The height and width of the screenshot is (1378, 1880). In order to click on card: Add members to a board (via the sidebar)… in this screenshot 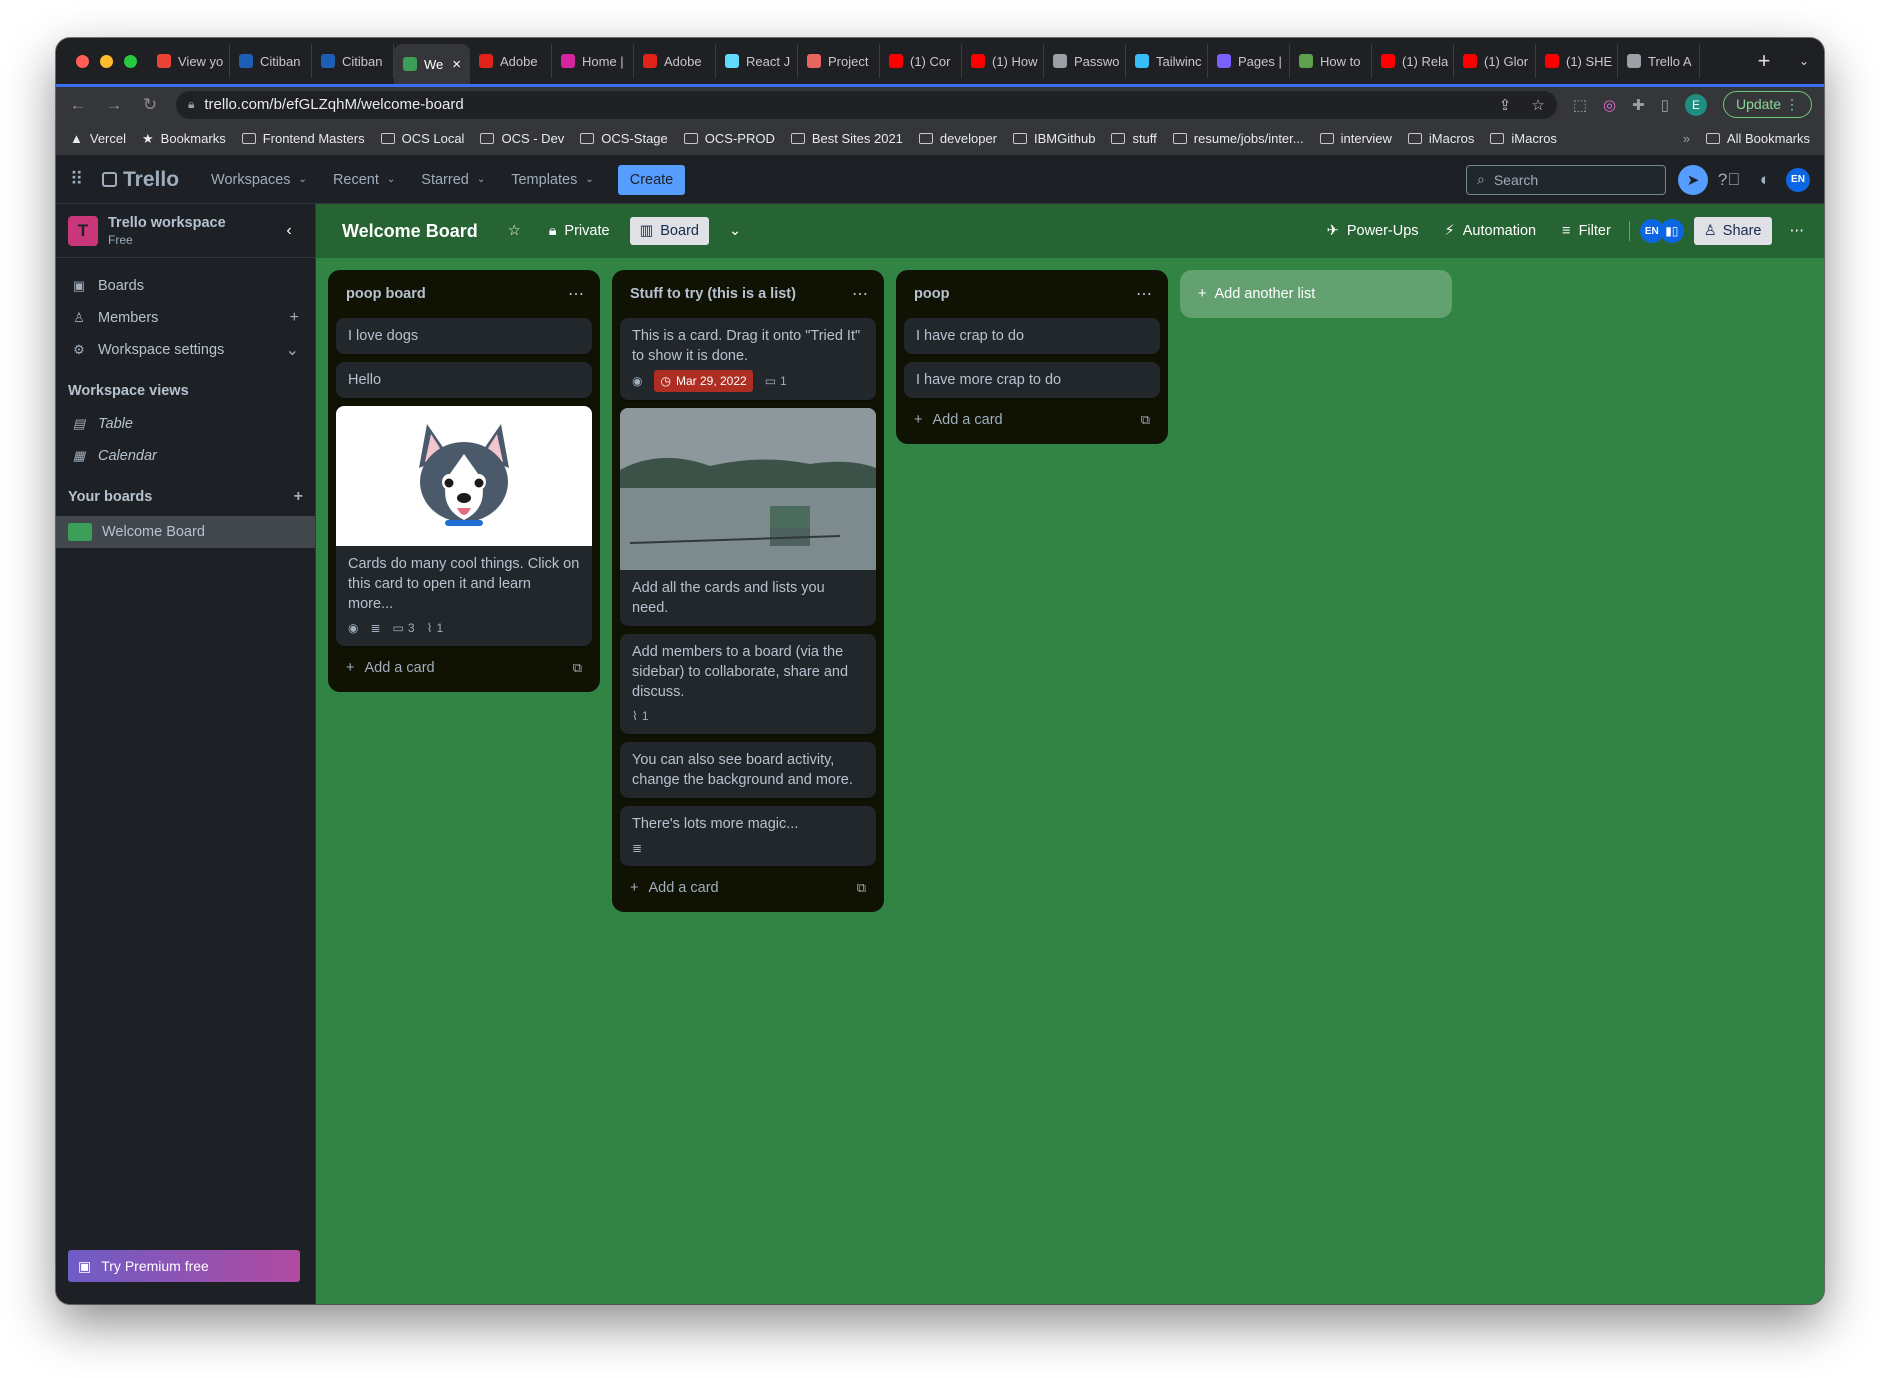, I will do `click(748, 684)`.